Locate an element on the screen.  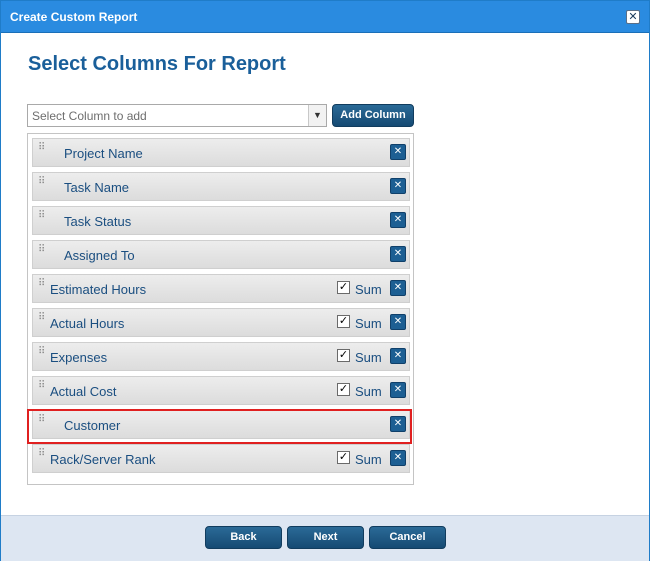
close-icon: ✕ is located at coordinates (633, 17).